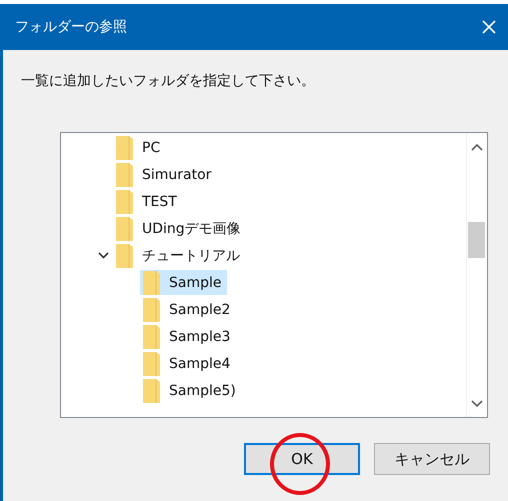 This screenshot has width=508, height=501. I want to click on scrollbar-thumb, so click(476, 240).